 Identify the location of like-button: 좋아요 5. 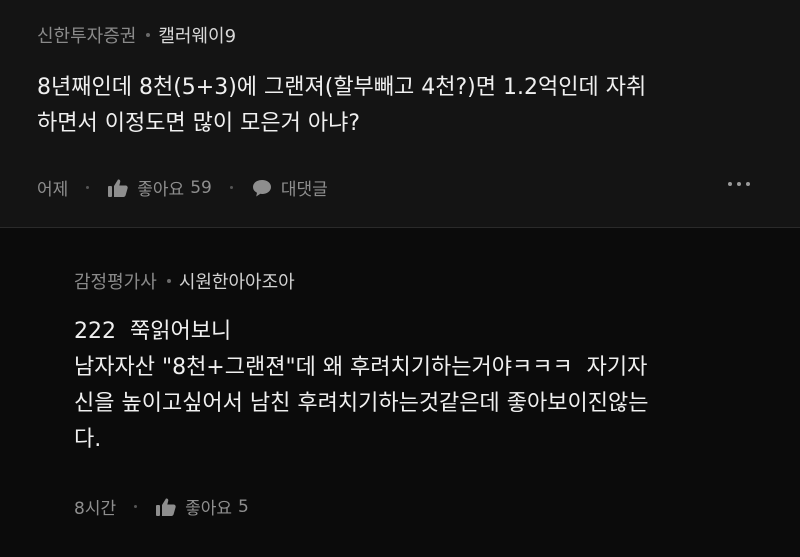
(202, 506).